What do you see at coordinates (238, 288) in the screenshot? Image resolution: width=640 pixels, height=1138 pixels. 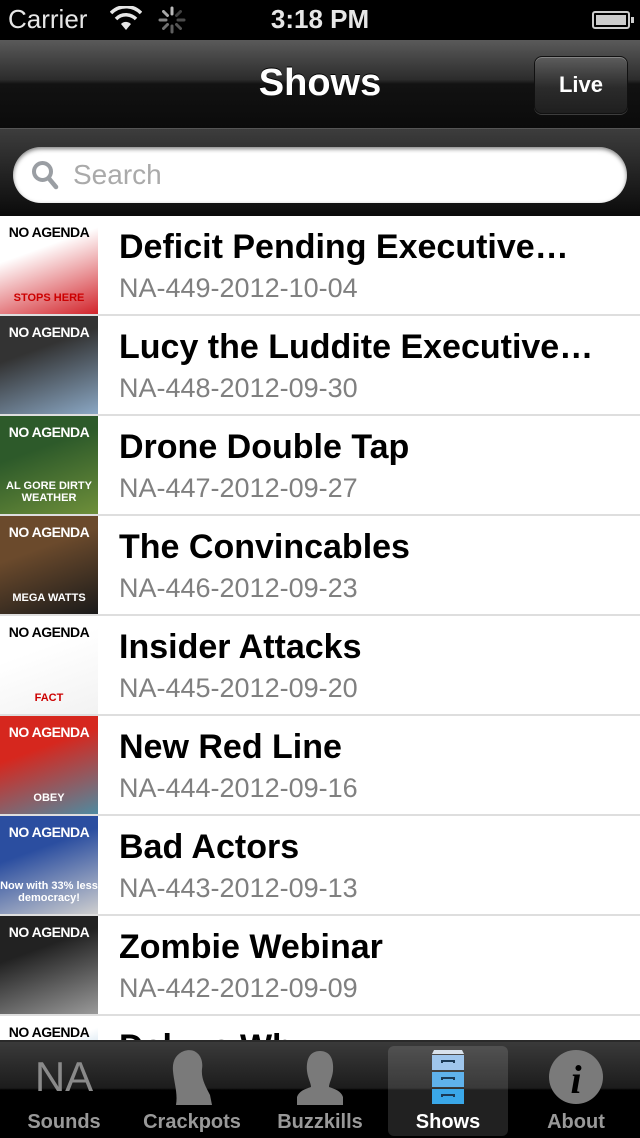 I see `show-id: NA-449-2012-10-04` at bounding box center [238, 288].